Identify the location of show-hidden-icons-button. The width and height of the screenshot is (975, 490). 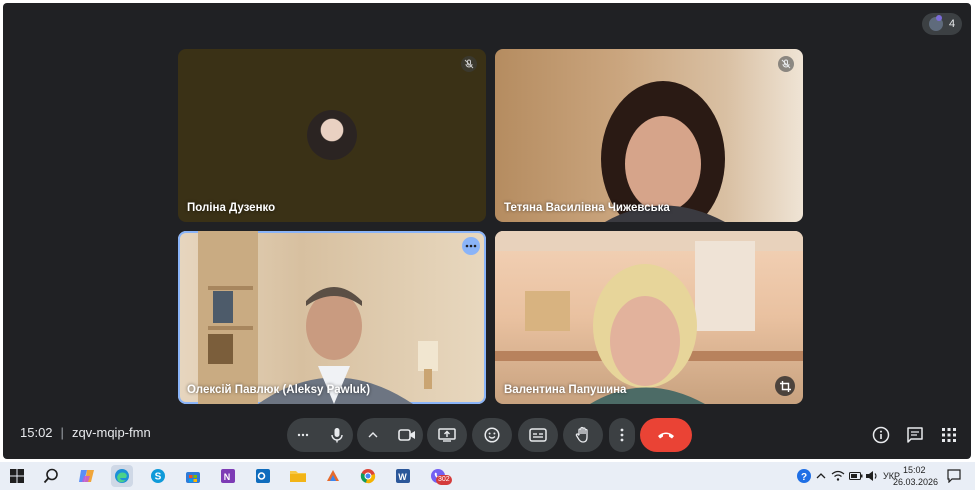
(821, 476).